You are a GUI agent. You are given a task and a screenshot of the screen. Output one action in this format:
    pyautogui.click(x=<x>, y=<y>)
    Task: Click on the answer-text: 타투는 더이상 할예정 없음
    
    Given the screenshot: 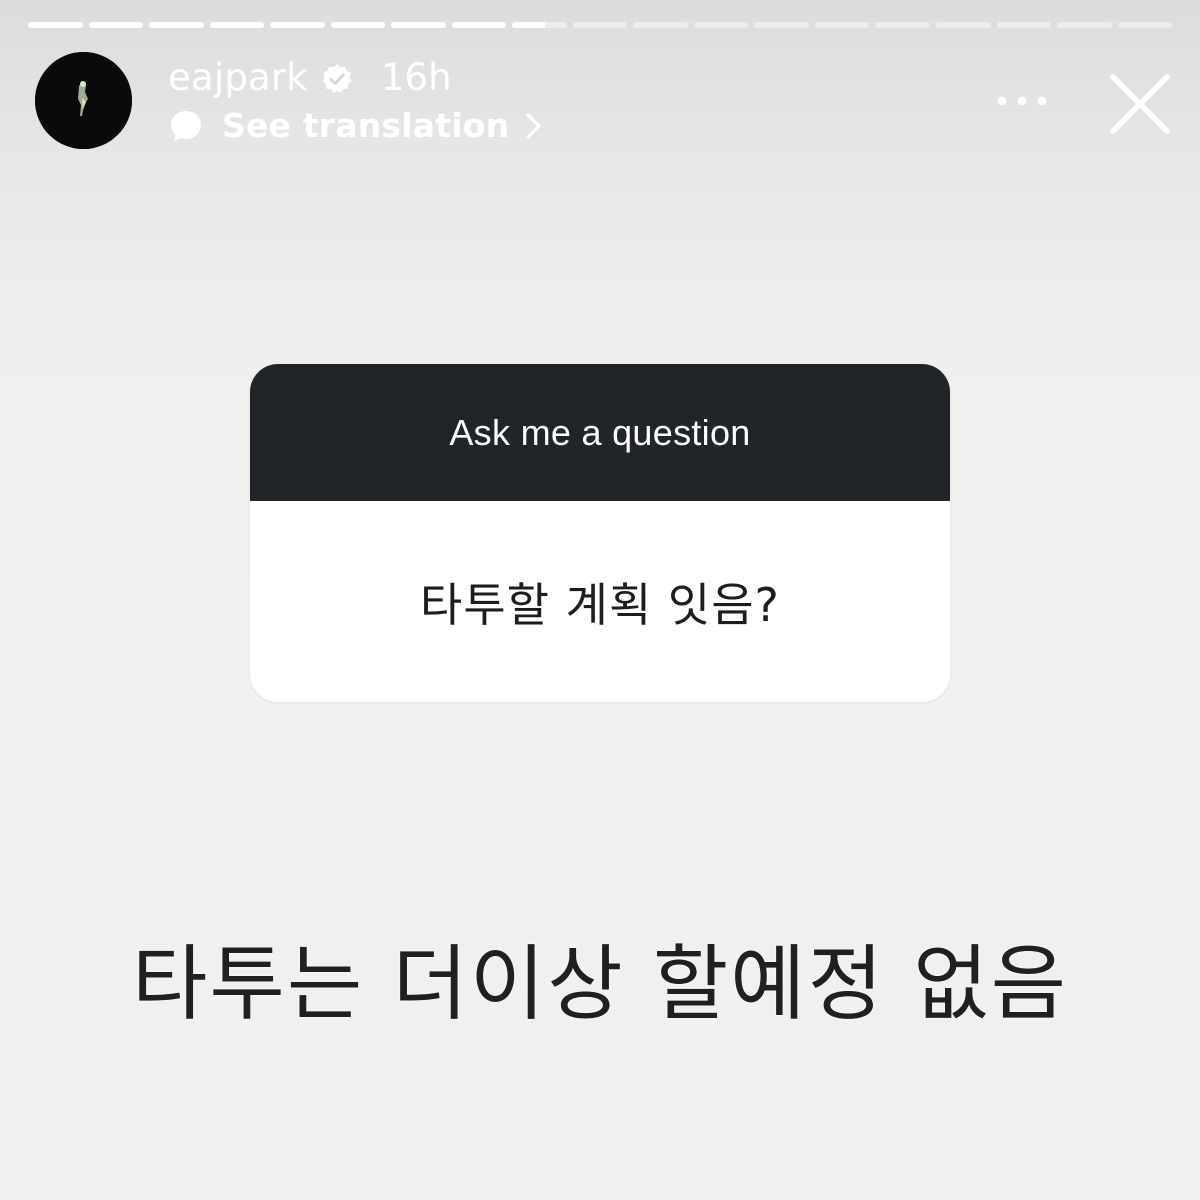 What is the action you would take?
    pyautogui.click(x=600, y=984)
    